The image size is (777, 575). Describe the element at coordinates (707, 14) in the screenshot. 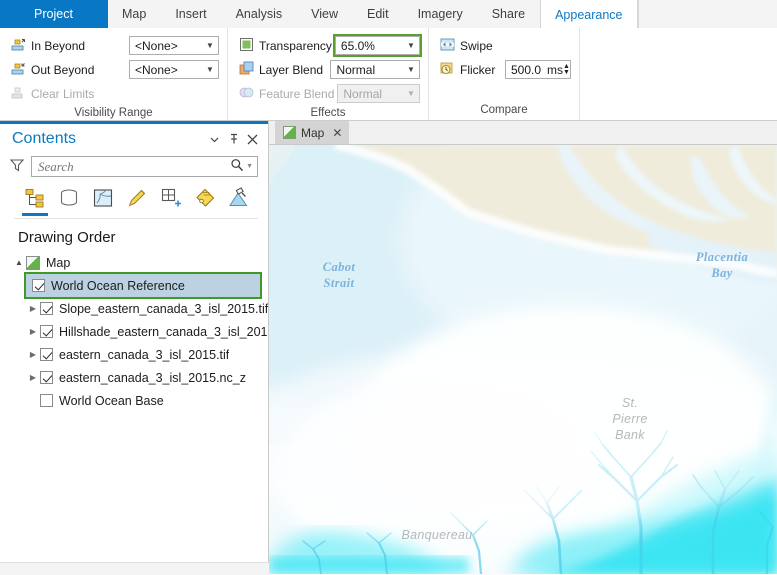

I see `ribbon-tab-filler` at that location.